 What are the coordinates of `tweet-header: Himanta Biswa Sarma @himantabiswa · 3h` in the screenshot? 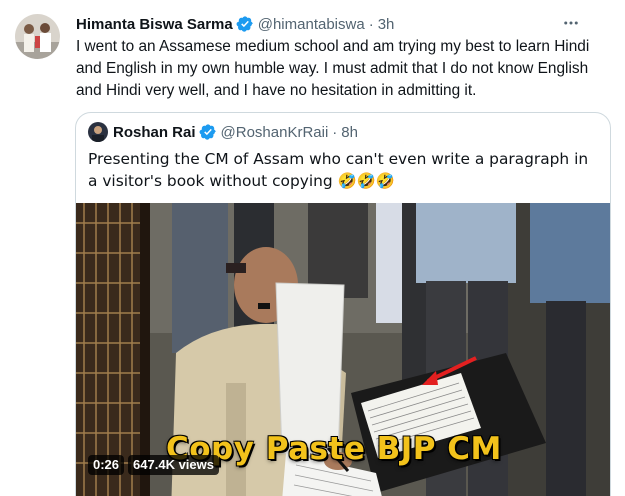 It's located at (235, 24).